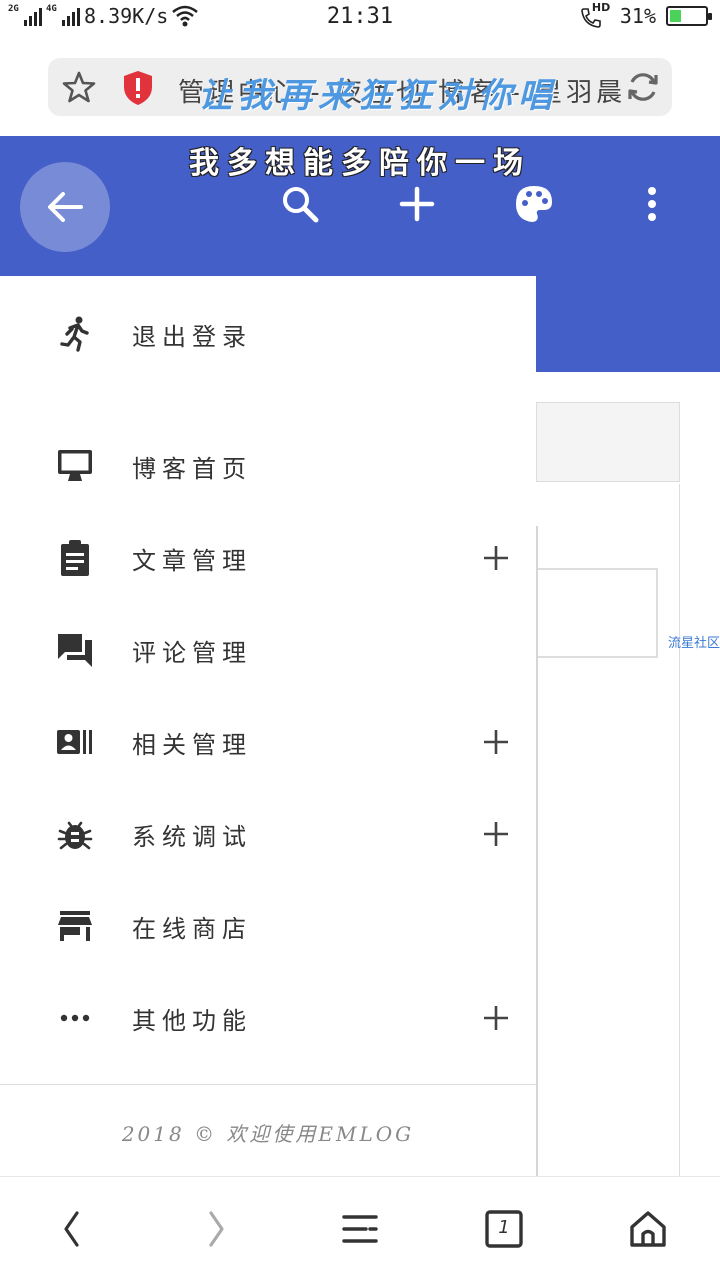  Describe the element at coordinates (79, 87) in the screenshot. I see `star-icon` at that location.